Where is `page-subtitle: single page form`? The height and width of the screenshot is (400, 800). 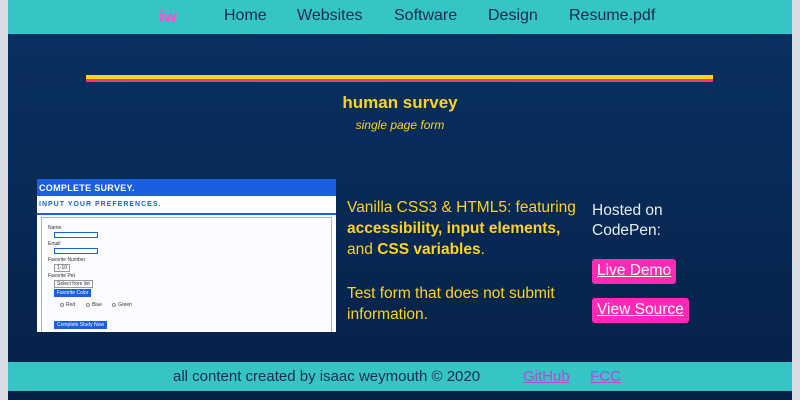 page-subtitle: single page form is located at coordinates (400, 125).